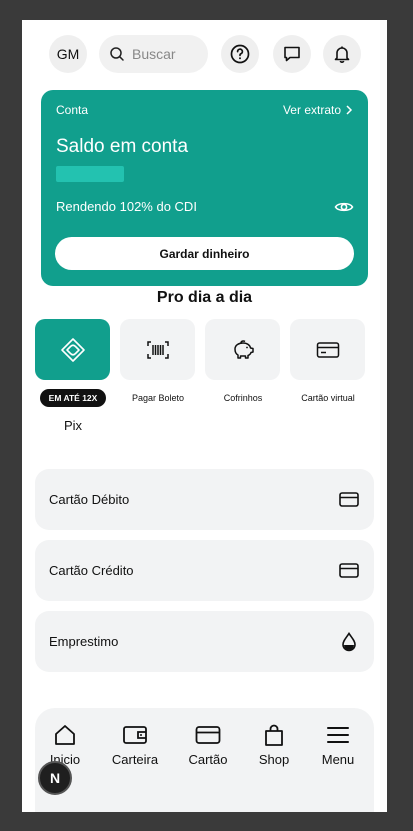  I want to click on avatar: GM, so click(68, 54).